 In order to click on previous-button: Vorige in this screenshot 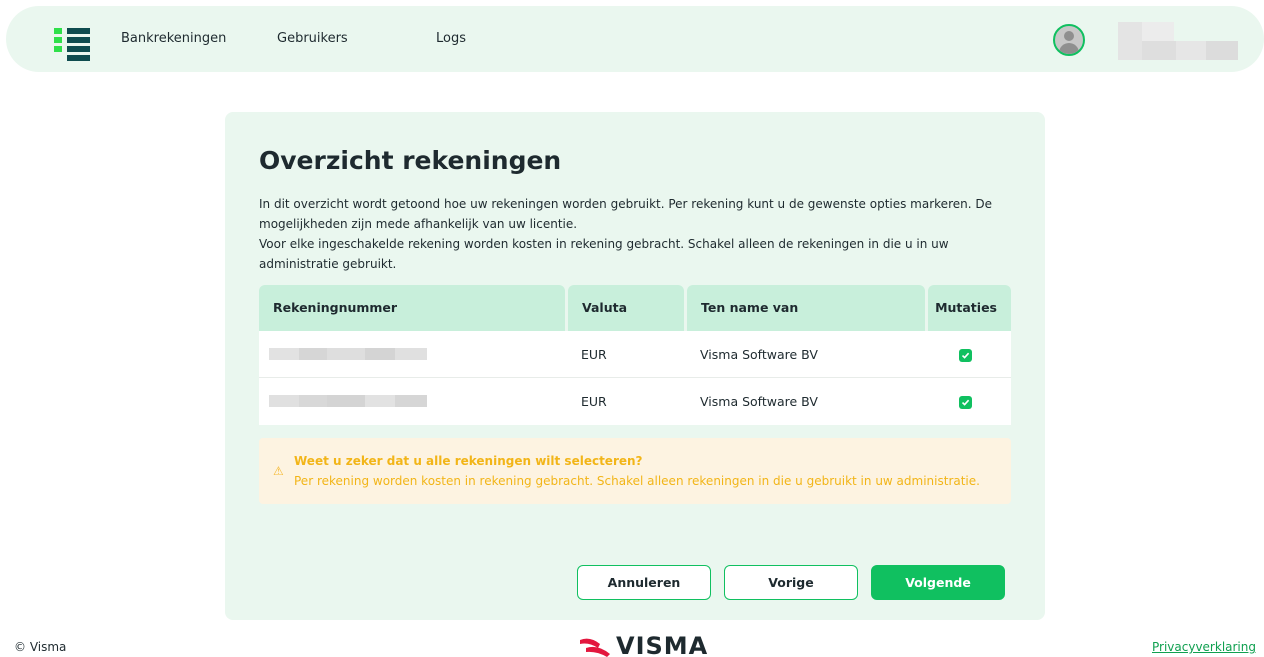, I will do `click(791, 582)`.